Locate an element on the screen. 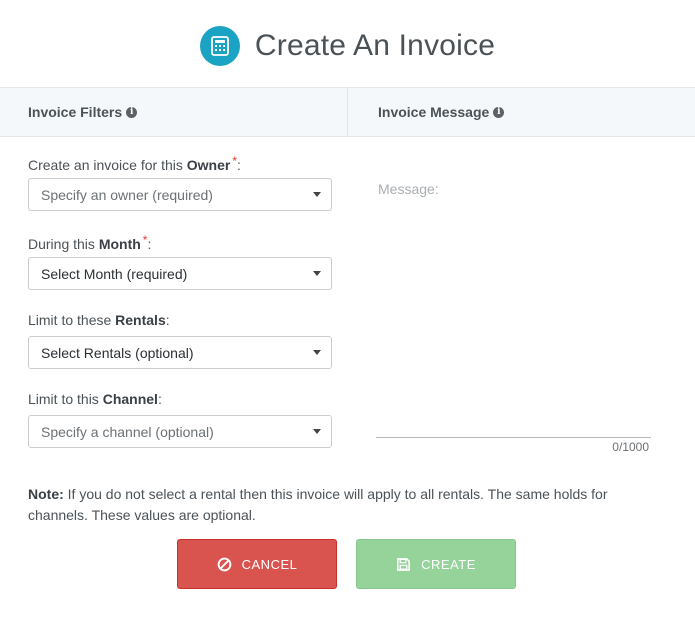 The image size is (695, 617). section-tabs: Invoice Filters i Invoice Message i is located at coordinates (347, 112).